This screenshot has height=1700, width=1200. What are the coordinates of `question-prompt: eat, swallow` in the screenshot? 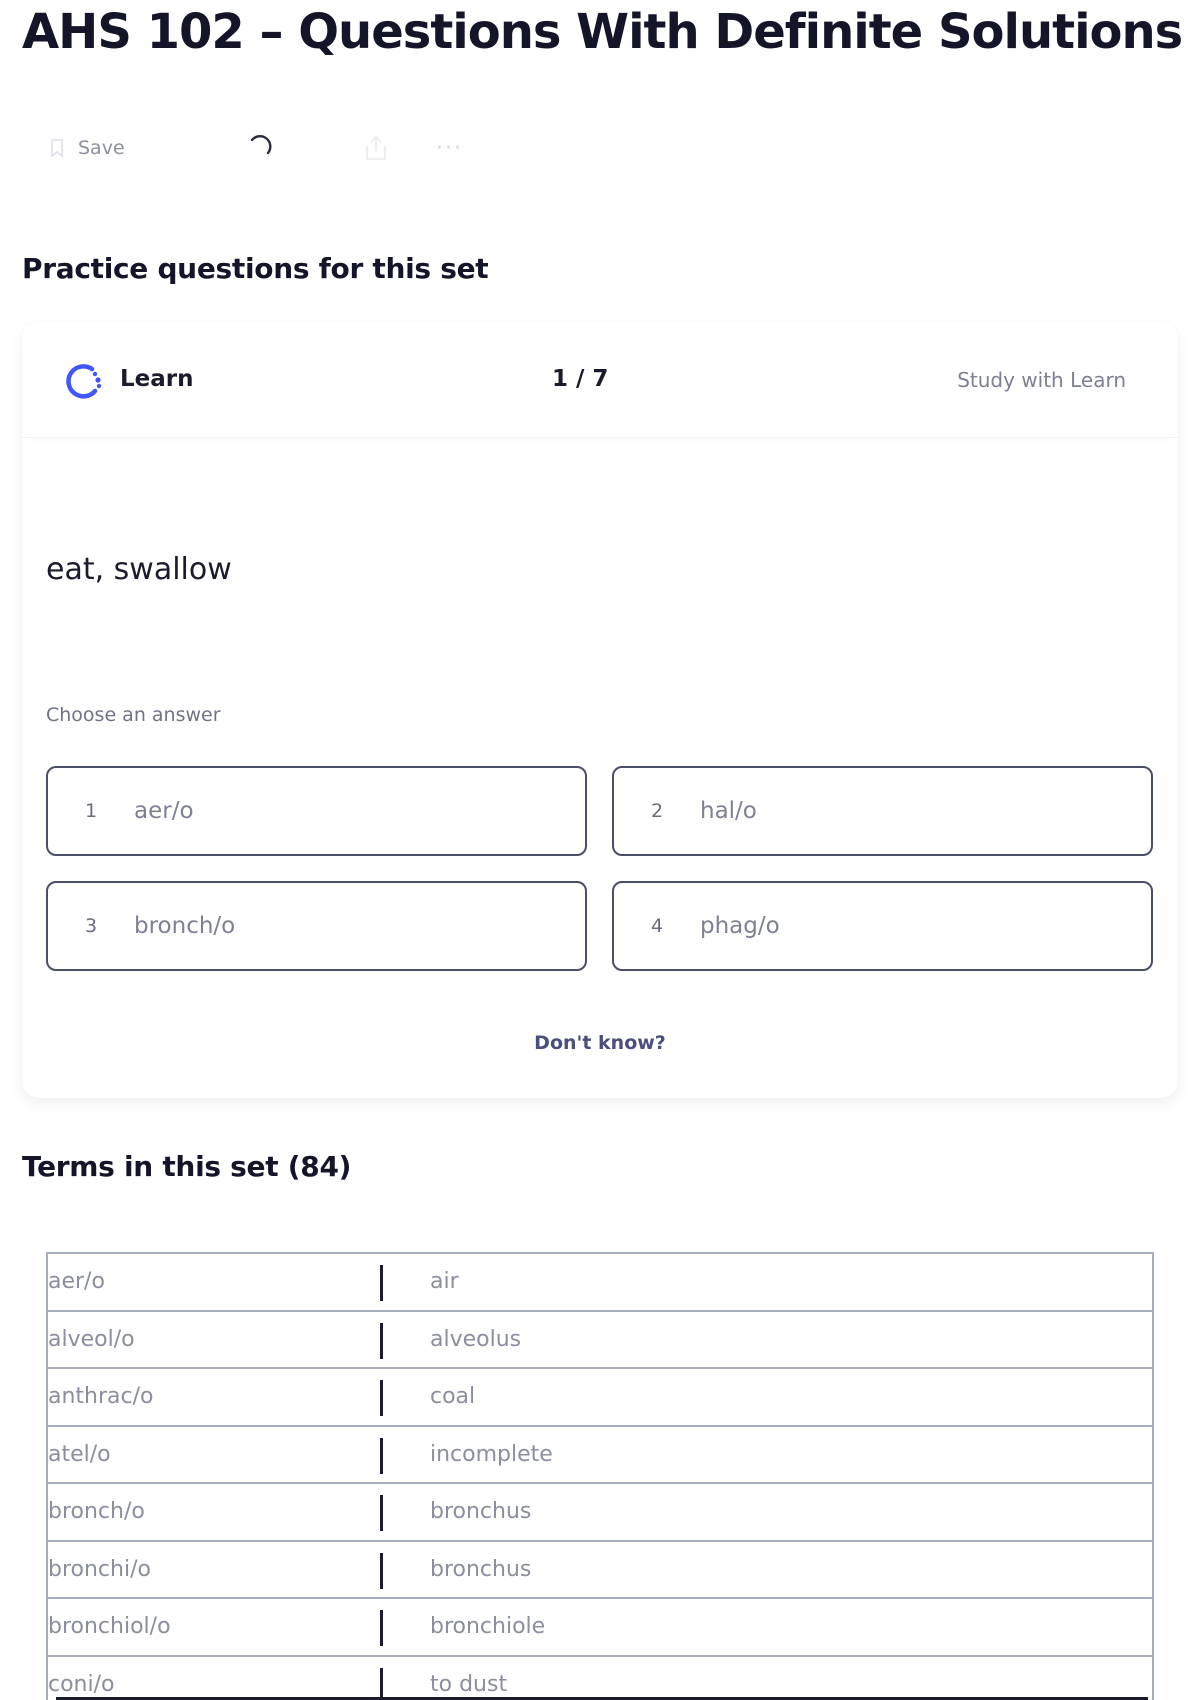 It's located at (139, 569).